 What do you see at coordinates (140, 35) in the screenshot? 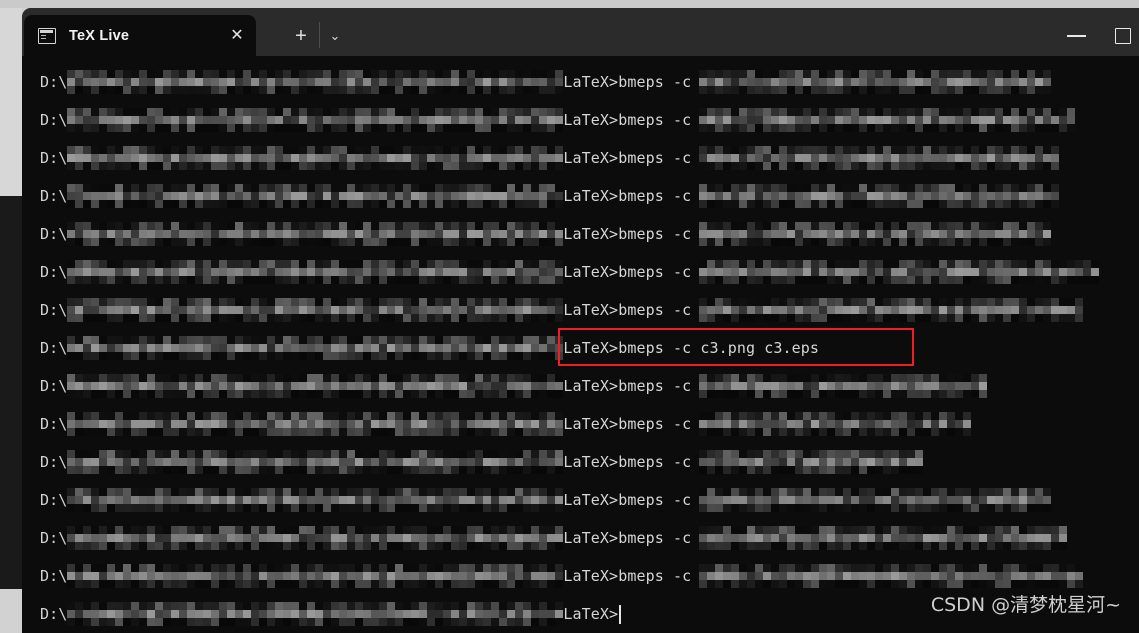
I see `tab-tex-live: TeX Live ✕` at bounding box center [140, 35].